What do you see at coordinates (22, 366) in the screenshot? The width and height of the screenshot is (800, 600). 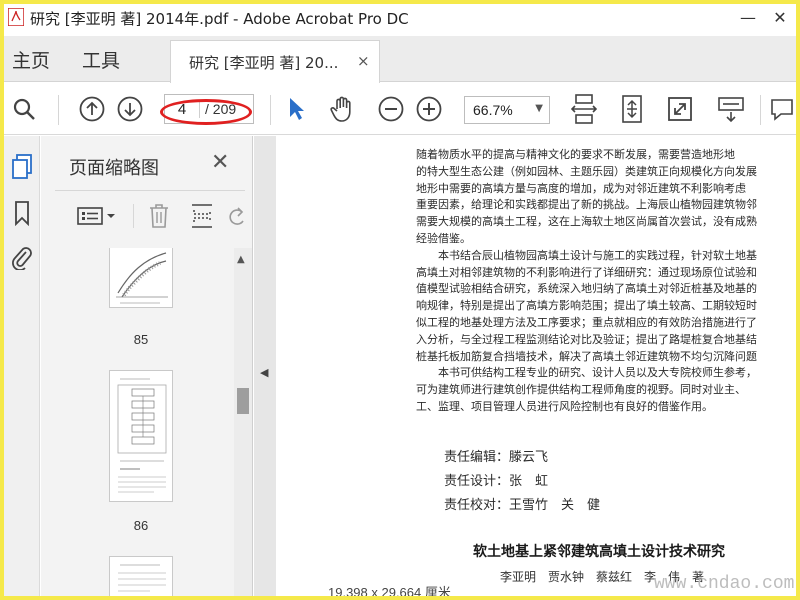 I see `left-rail` at bounding box center [22, 366].